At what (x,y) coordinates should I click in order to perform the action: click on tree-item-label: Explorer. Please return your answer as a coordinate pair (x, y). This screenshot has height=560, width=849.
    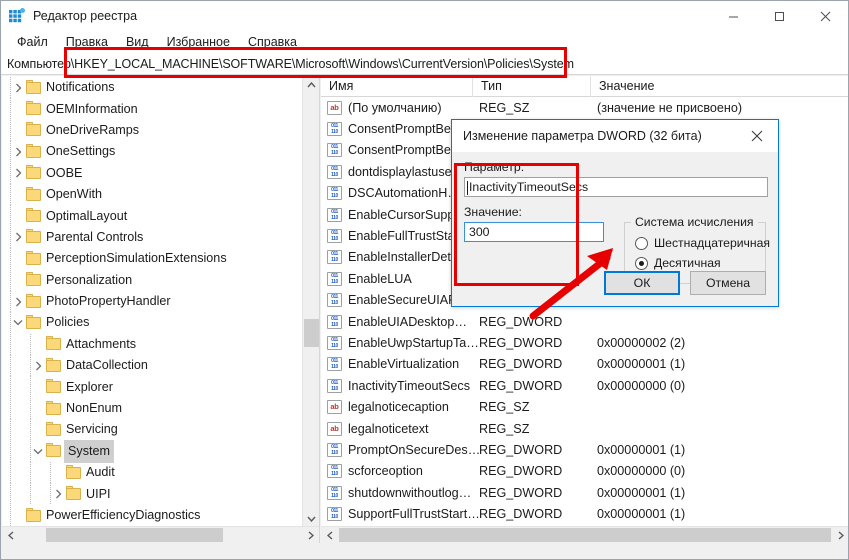
    Looking at the image, I should click on (89, 386).